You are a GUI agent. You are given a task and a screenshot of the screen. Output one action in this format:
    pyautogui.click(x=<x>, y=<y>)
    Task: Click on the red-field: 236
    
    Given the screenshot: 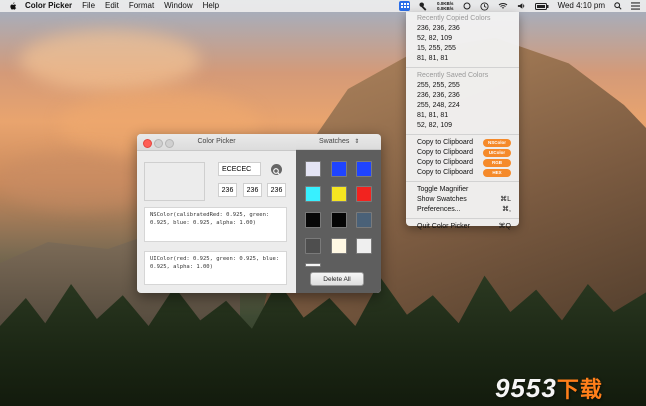 What is the action you would take?
    pyautogui.click(x=227, y=190)
    